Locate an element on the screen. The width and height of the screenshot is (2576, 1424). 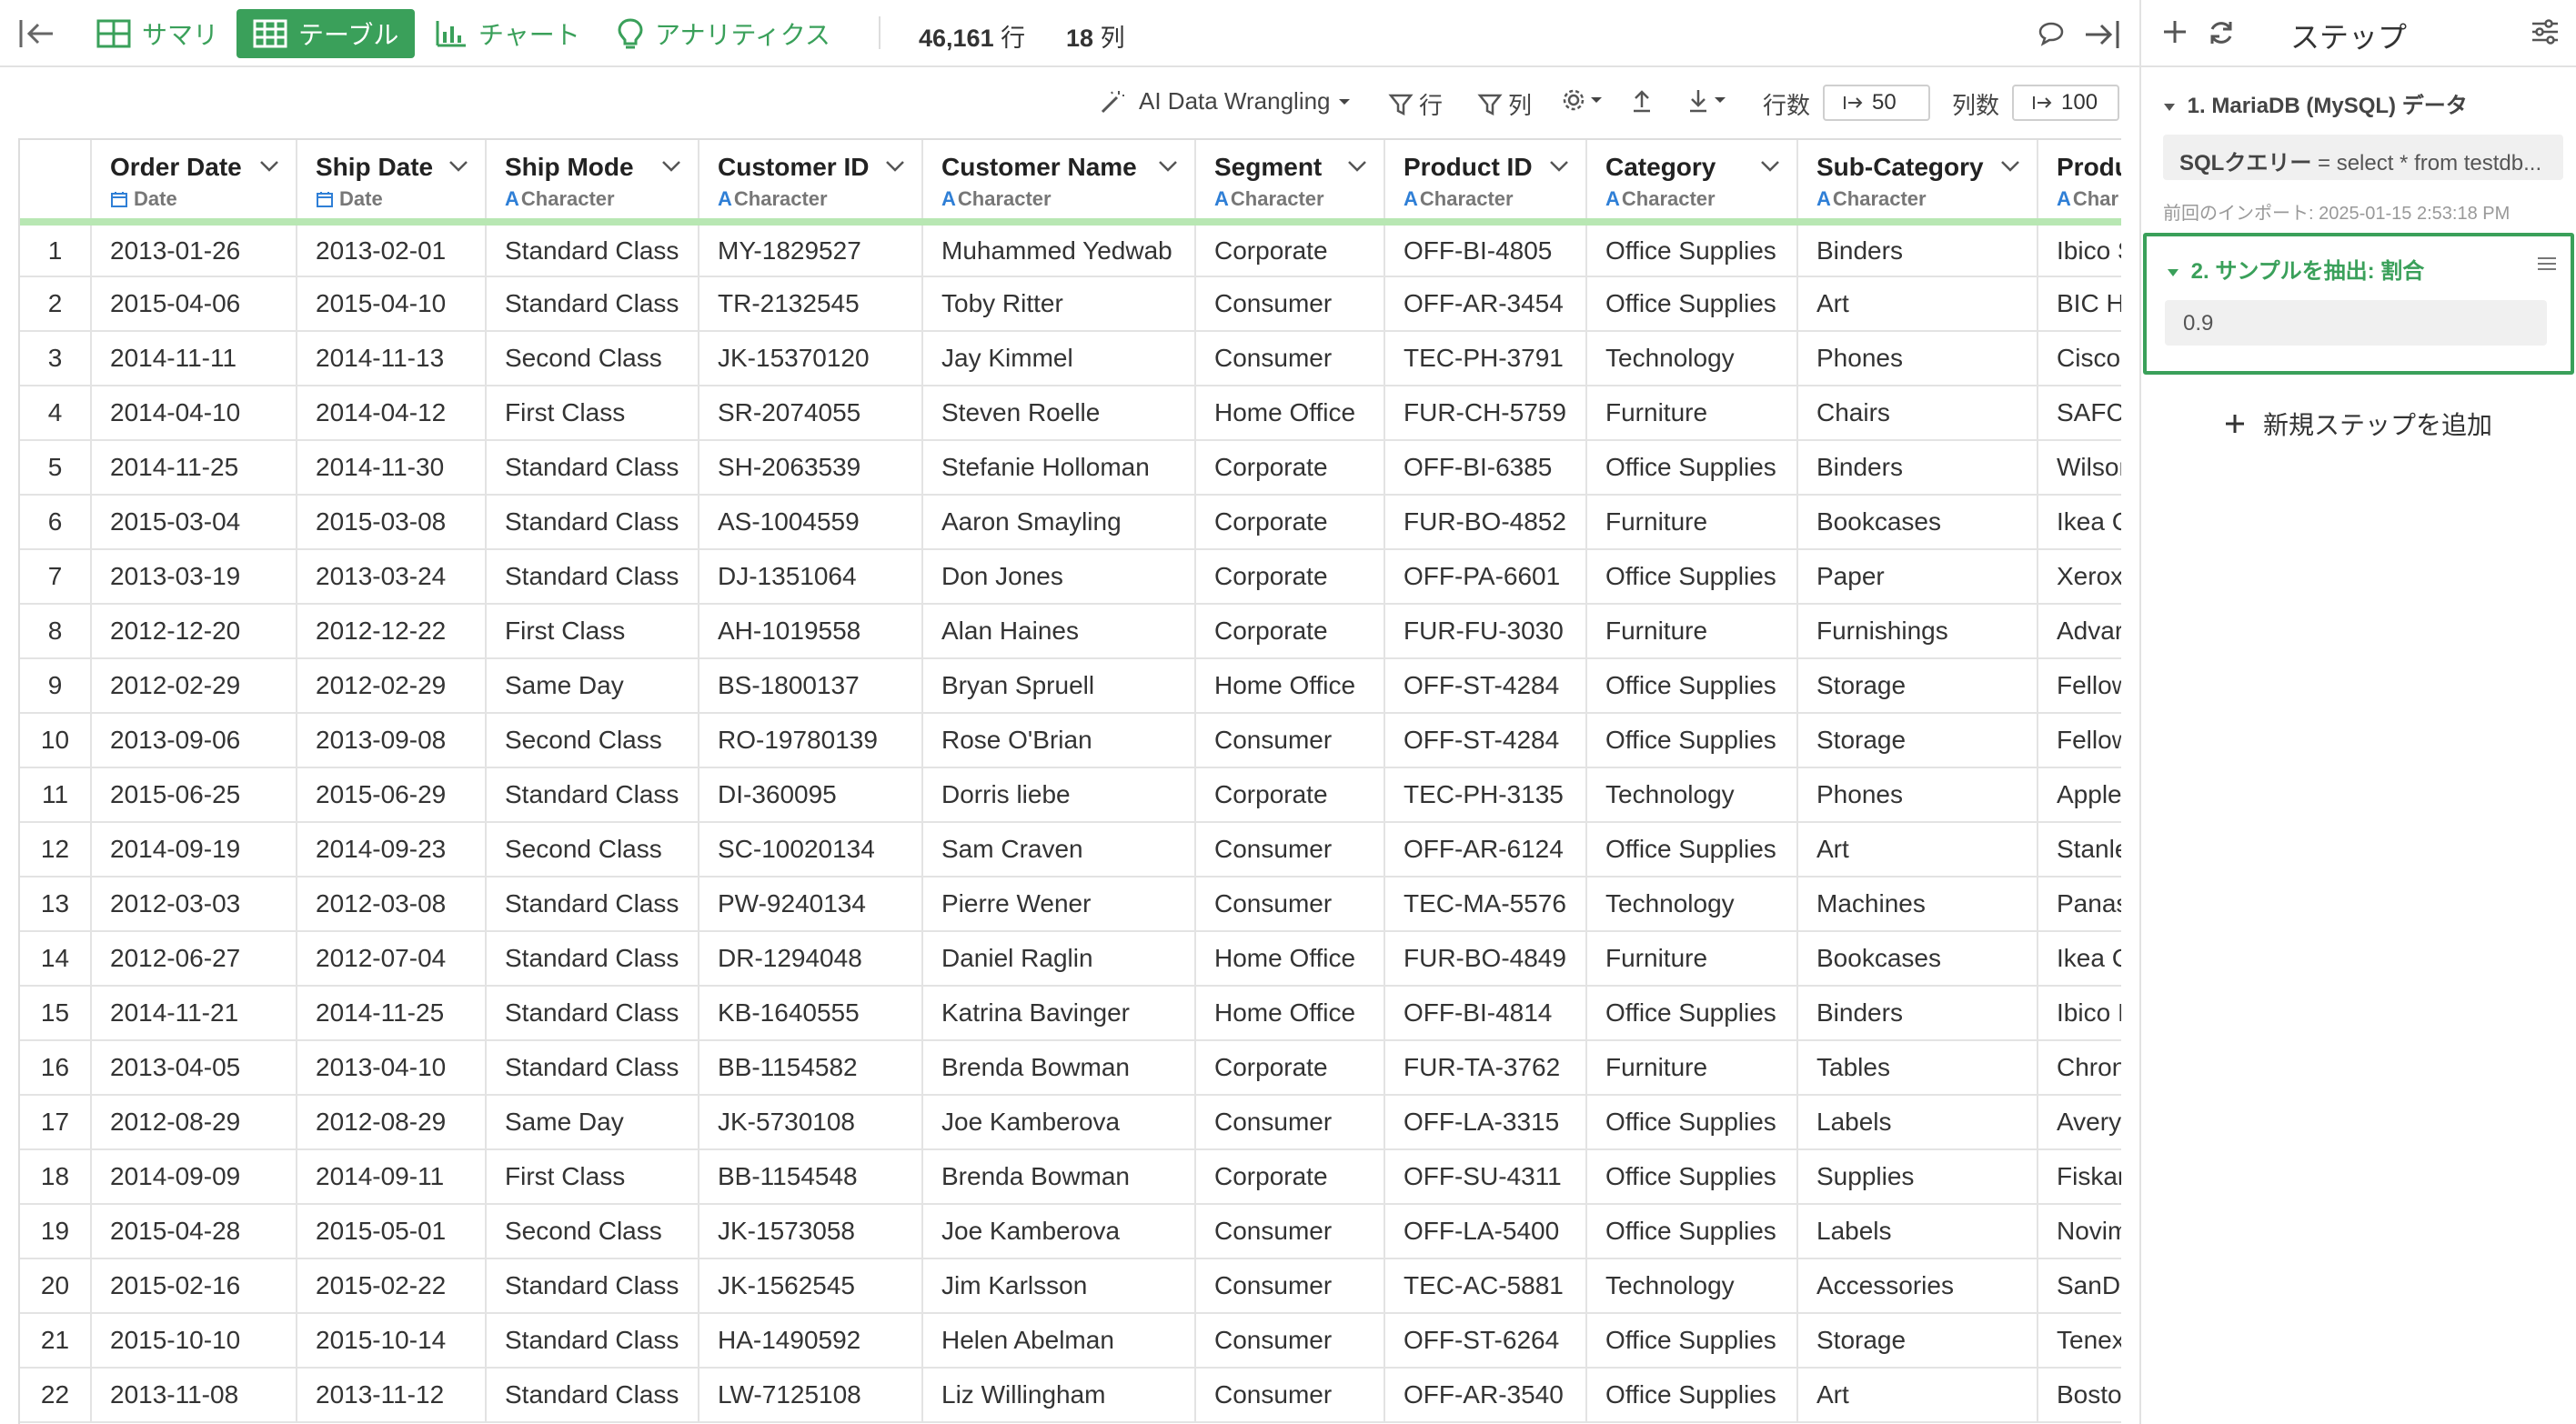
table-cell: Wilsor is located at coordinates (2079, 468).